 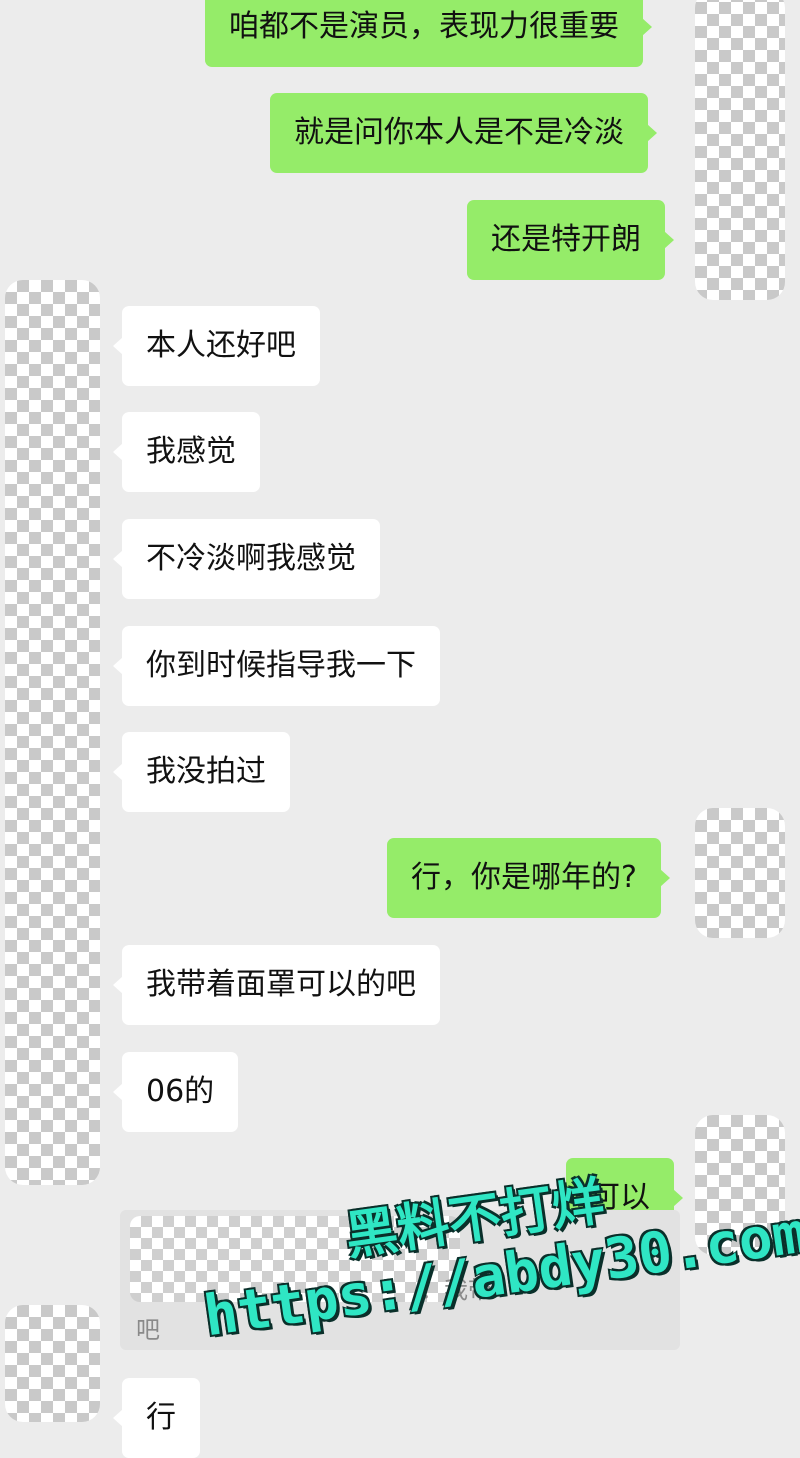 What do you see at coordinates (428, 33) in the screenshot?
I see `message-bubble-outgoing: 咱都不是演员，表现力很重要` at bounding box center [428, 33].